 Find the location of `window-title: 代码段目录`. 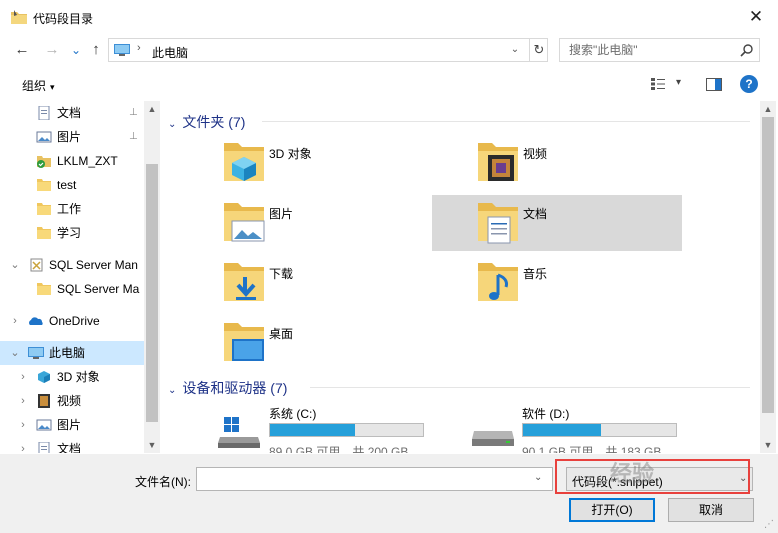

window-title: 代码段目录 is located at coordinates (63, 19).